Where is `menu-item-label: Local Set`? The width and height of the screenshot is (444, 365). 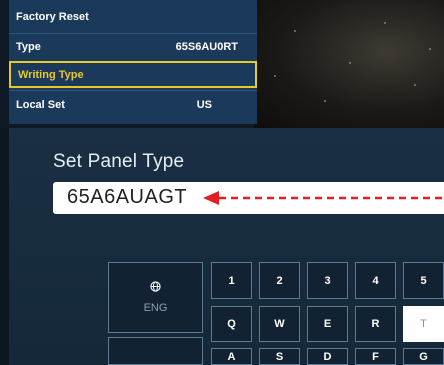
menu-item-label: Local Set is located at coordinates (40, 104).